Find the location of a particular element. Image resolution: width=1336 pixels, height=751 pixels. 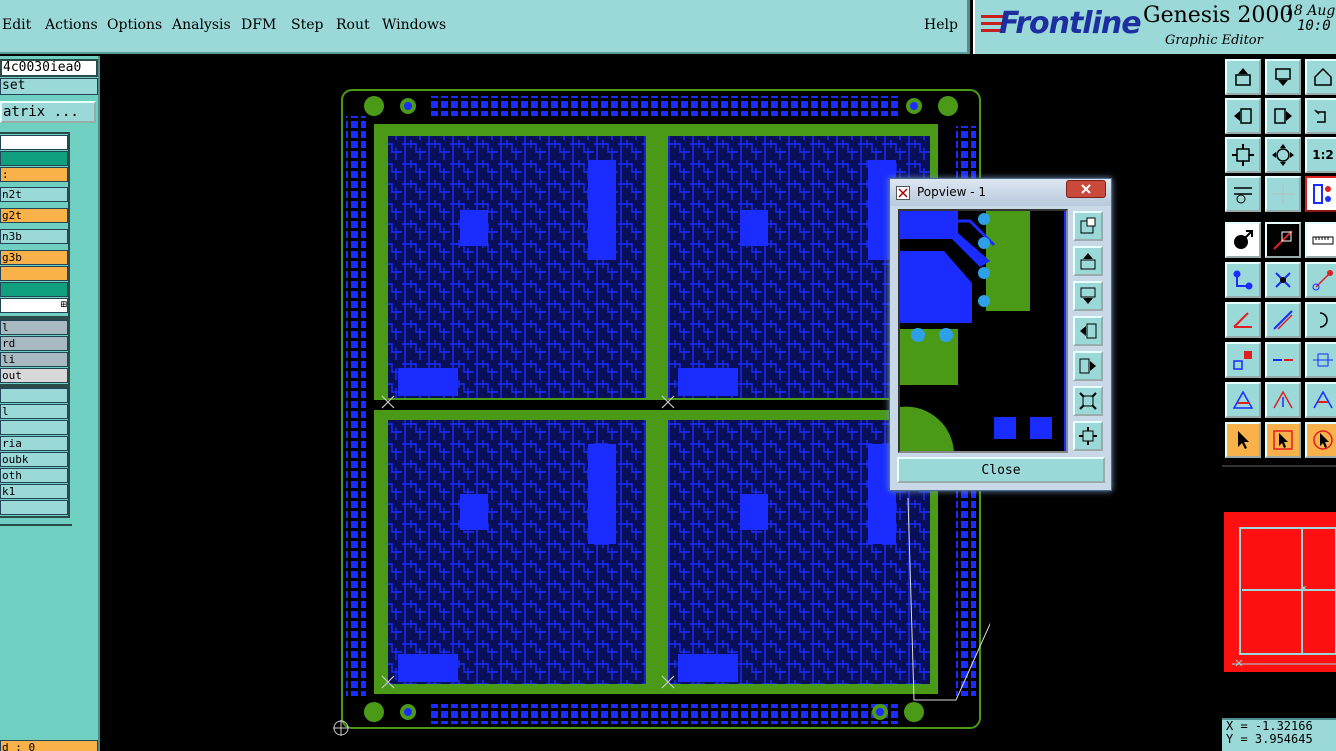

home-button is located at coordinates (1320, 77).